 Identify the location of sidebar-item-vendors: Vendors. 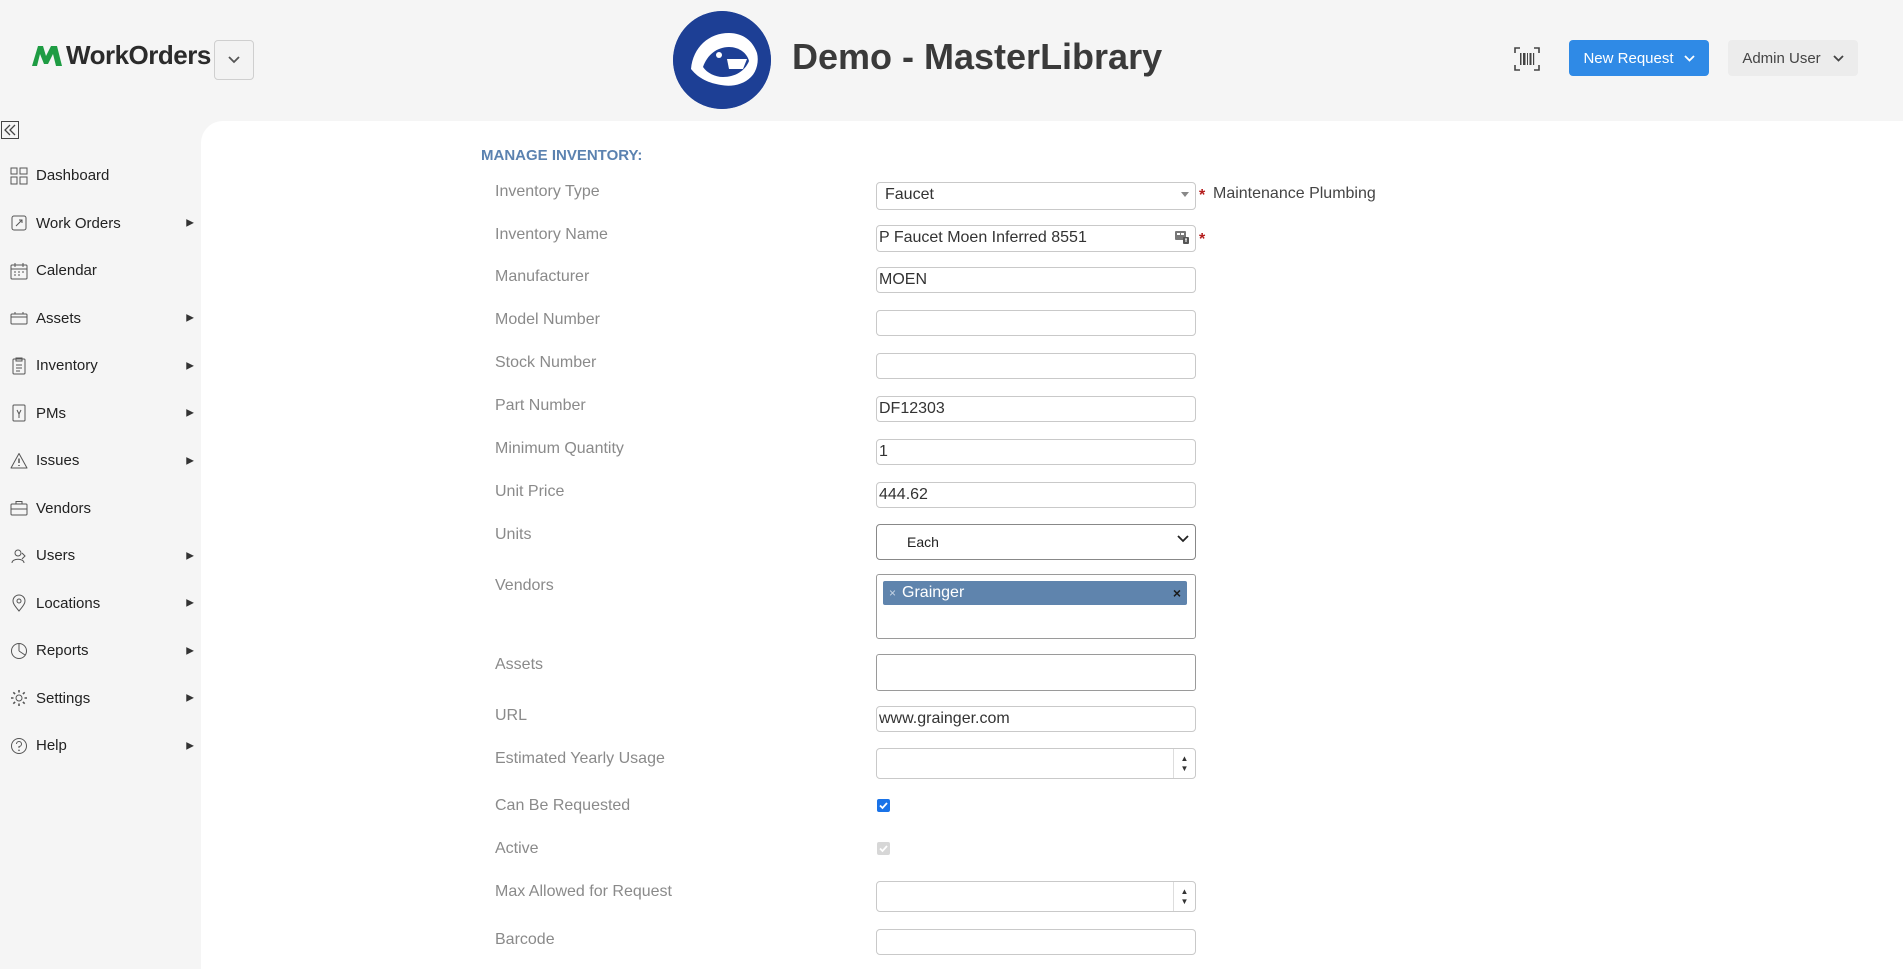
(100, 509).